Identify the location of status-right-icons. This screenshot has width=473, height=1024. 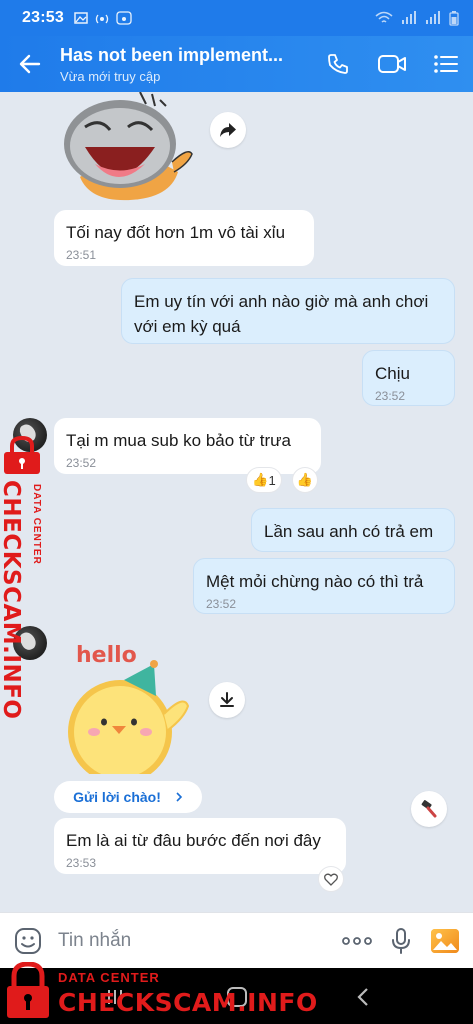
(417, 18).